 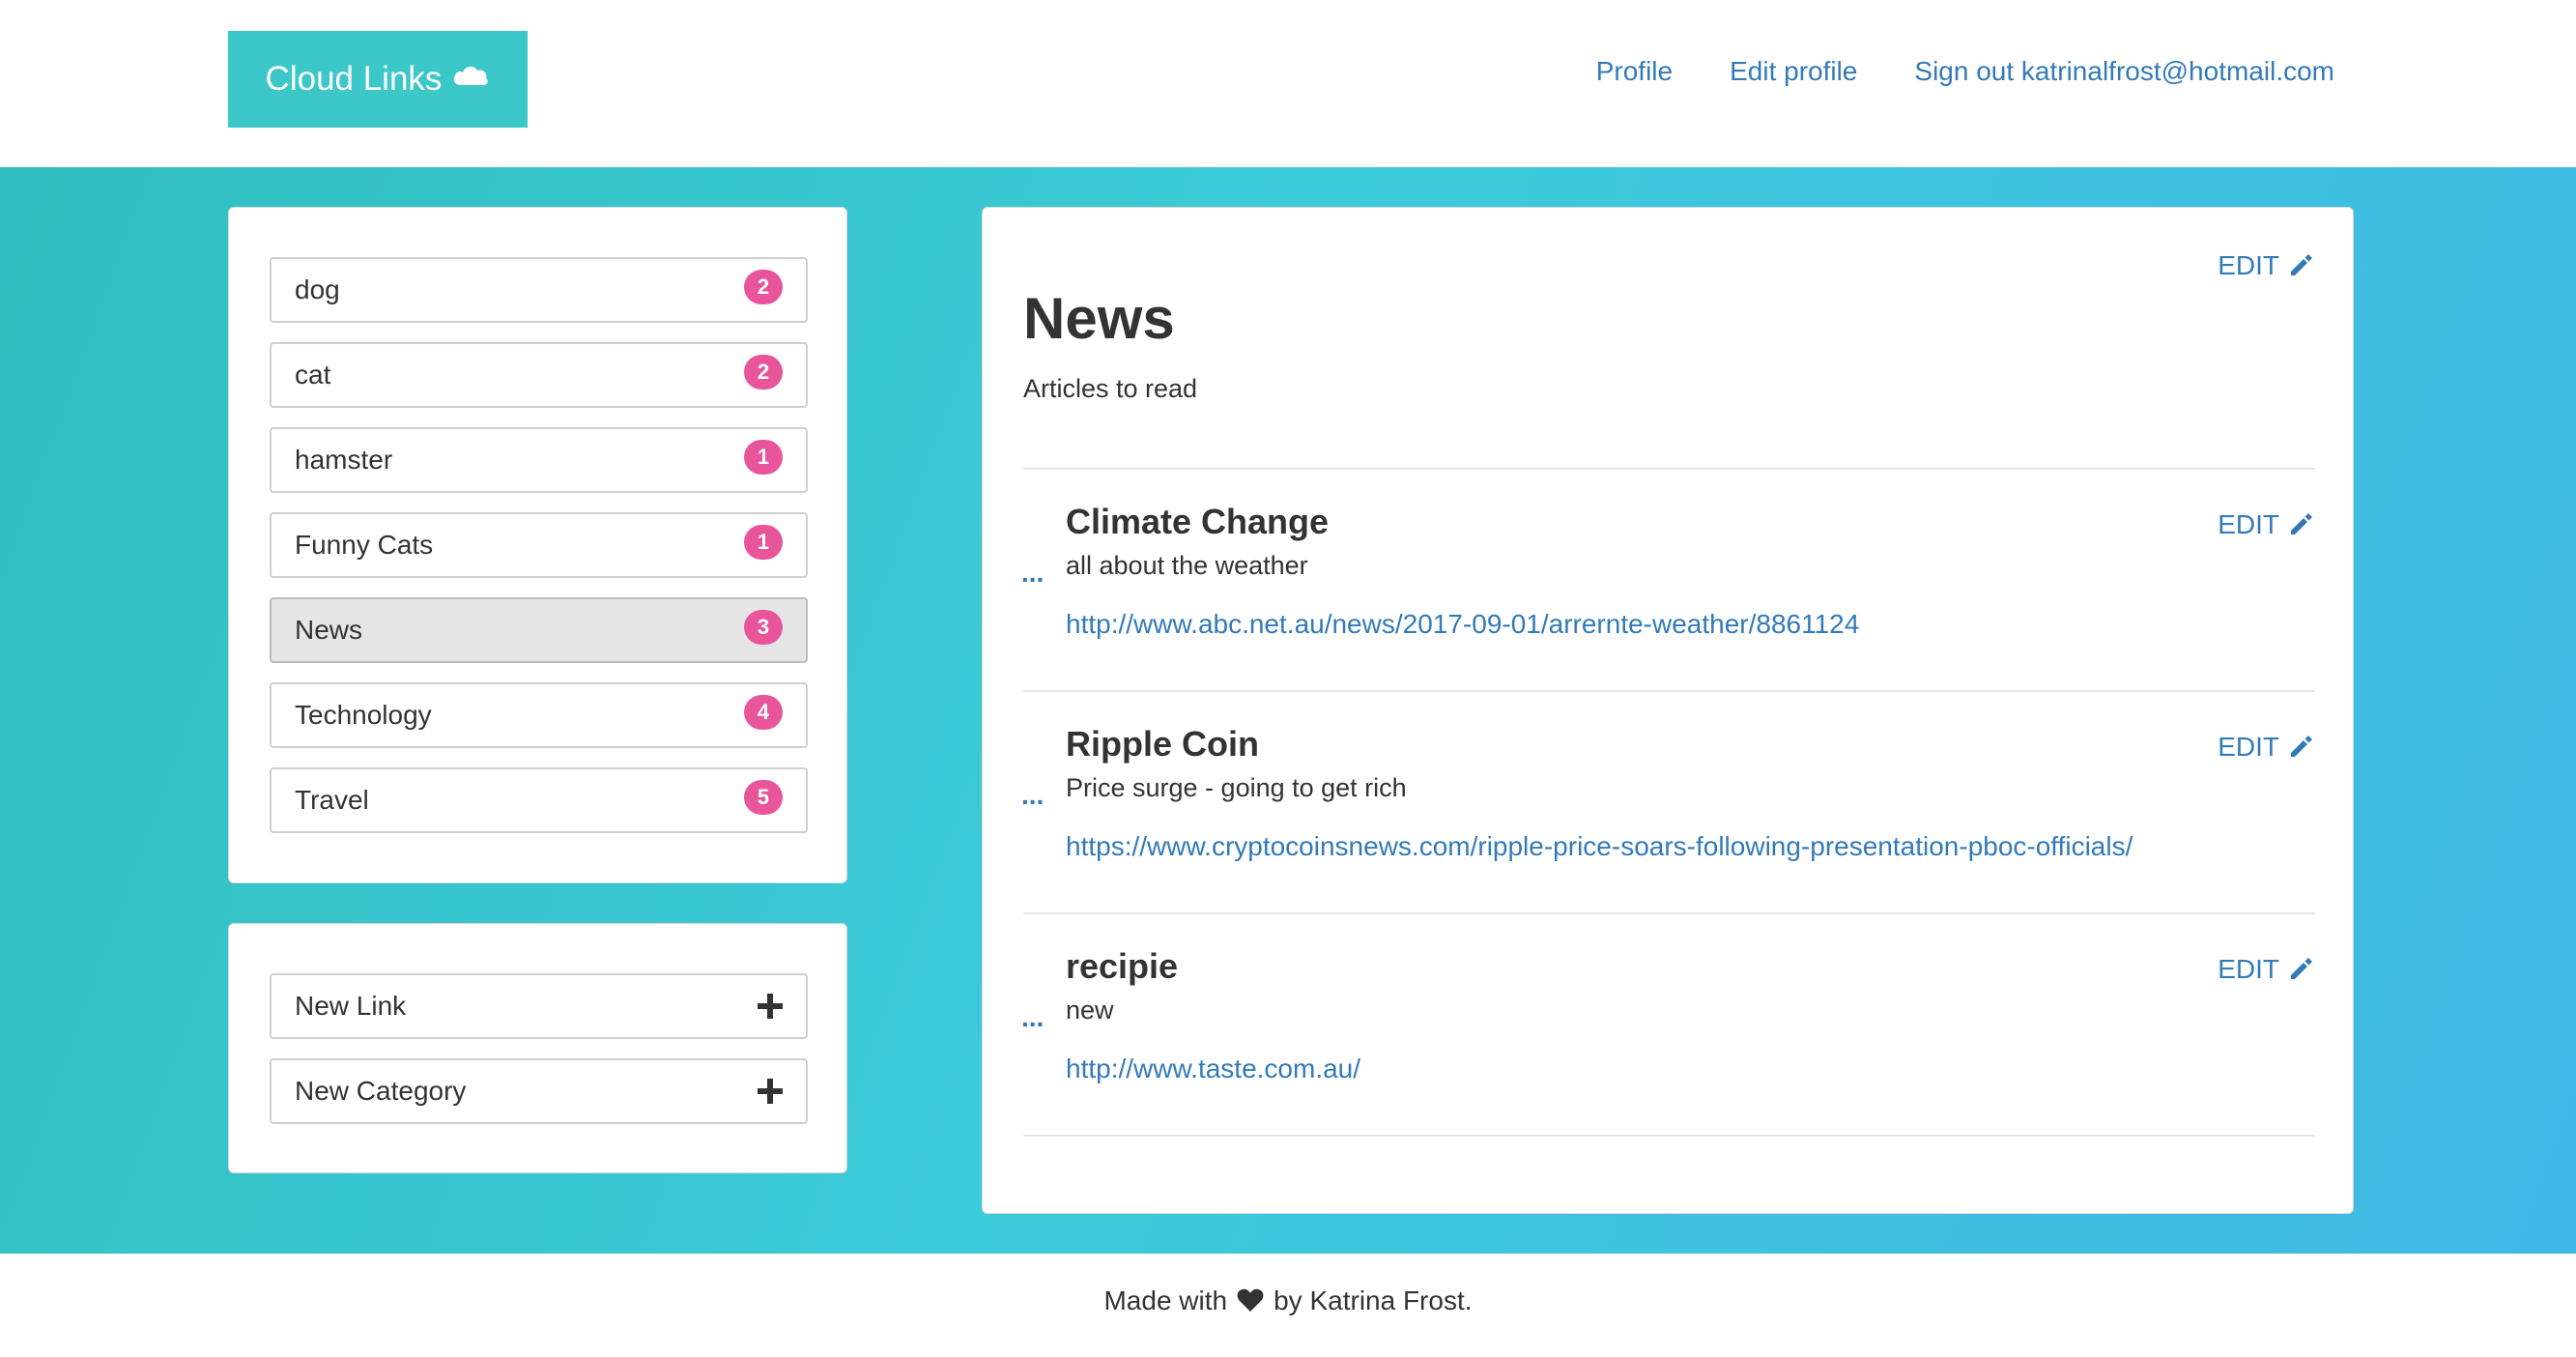 What do you see at coordinates (313, 375) in the screenshot?
I see `category-label: cat` at bounding box center [313, 375].